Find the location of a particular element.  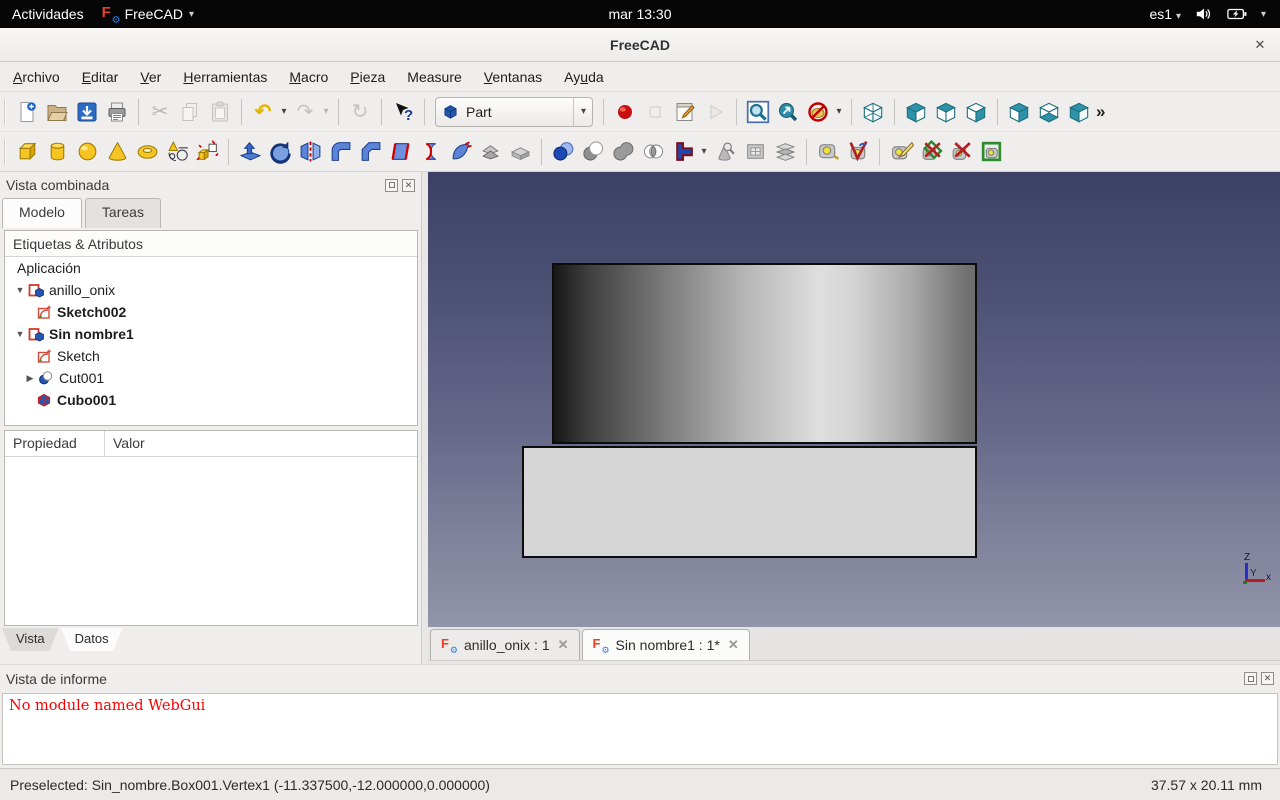

menu-herramientas: Herramientas is located at coordinates (225, 77).